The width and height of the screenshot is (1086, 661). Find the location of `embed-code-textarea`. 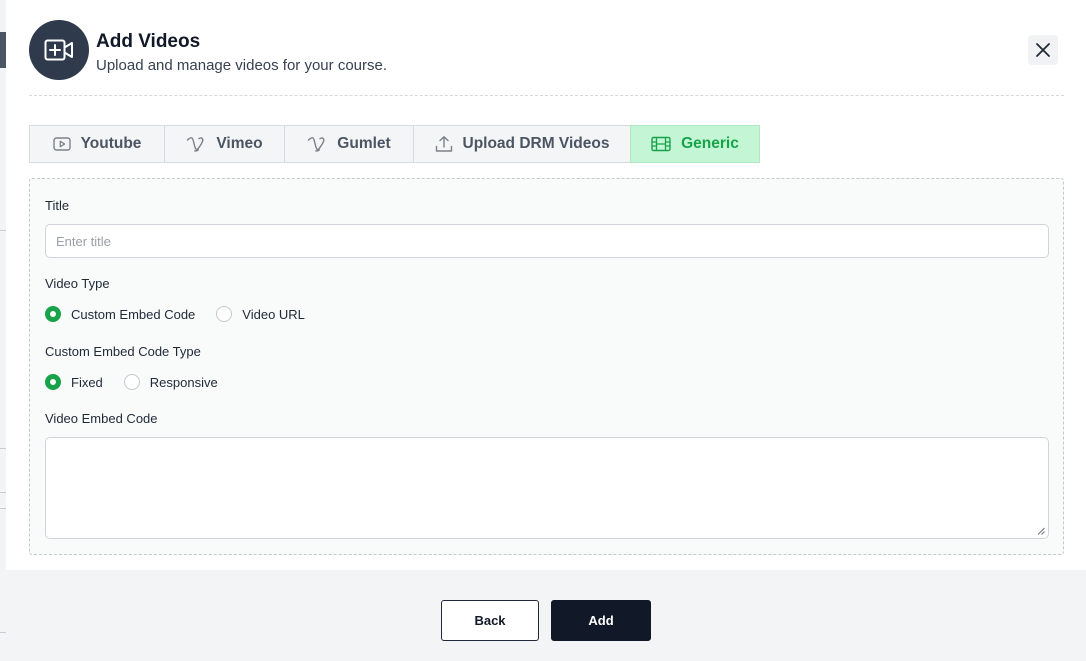

embed-code-textarea is located at coordinates (547, 488).